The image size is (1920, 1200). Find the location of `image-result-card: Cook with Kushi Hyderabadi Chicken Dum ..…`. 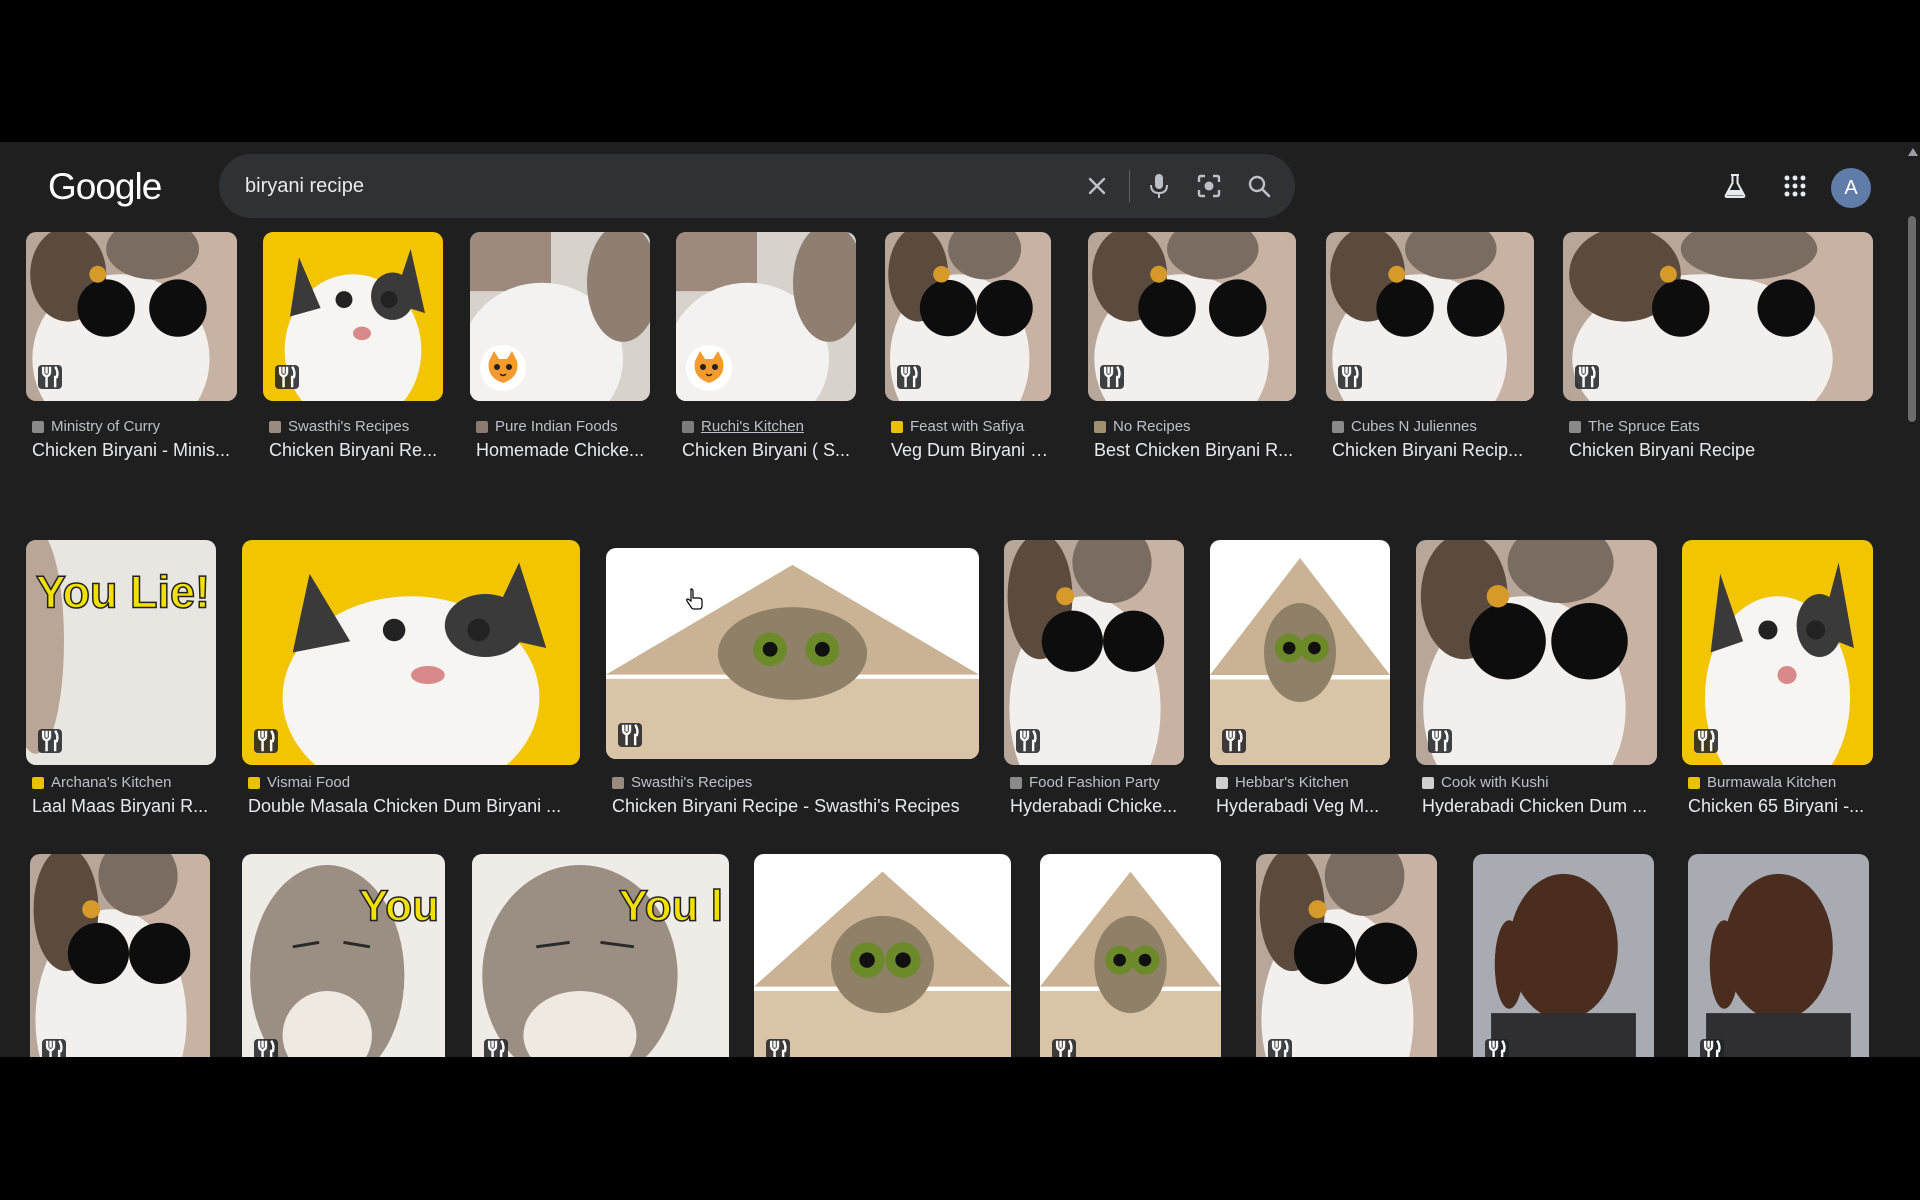

image-result-card: Cook with Kushi Hyderabadi Chicken Dum ..… is located at coordinates (1536, 685).